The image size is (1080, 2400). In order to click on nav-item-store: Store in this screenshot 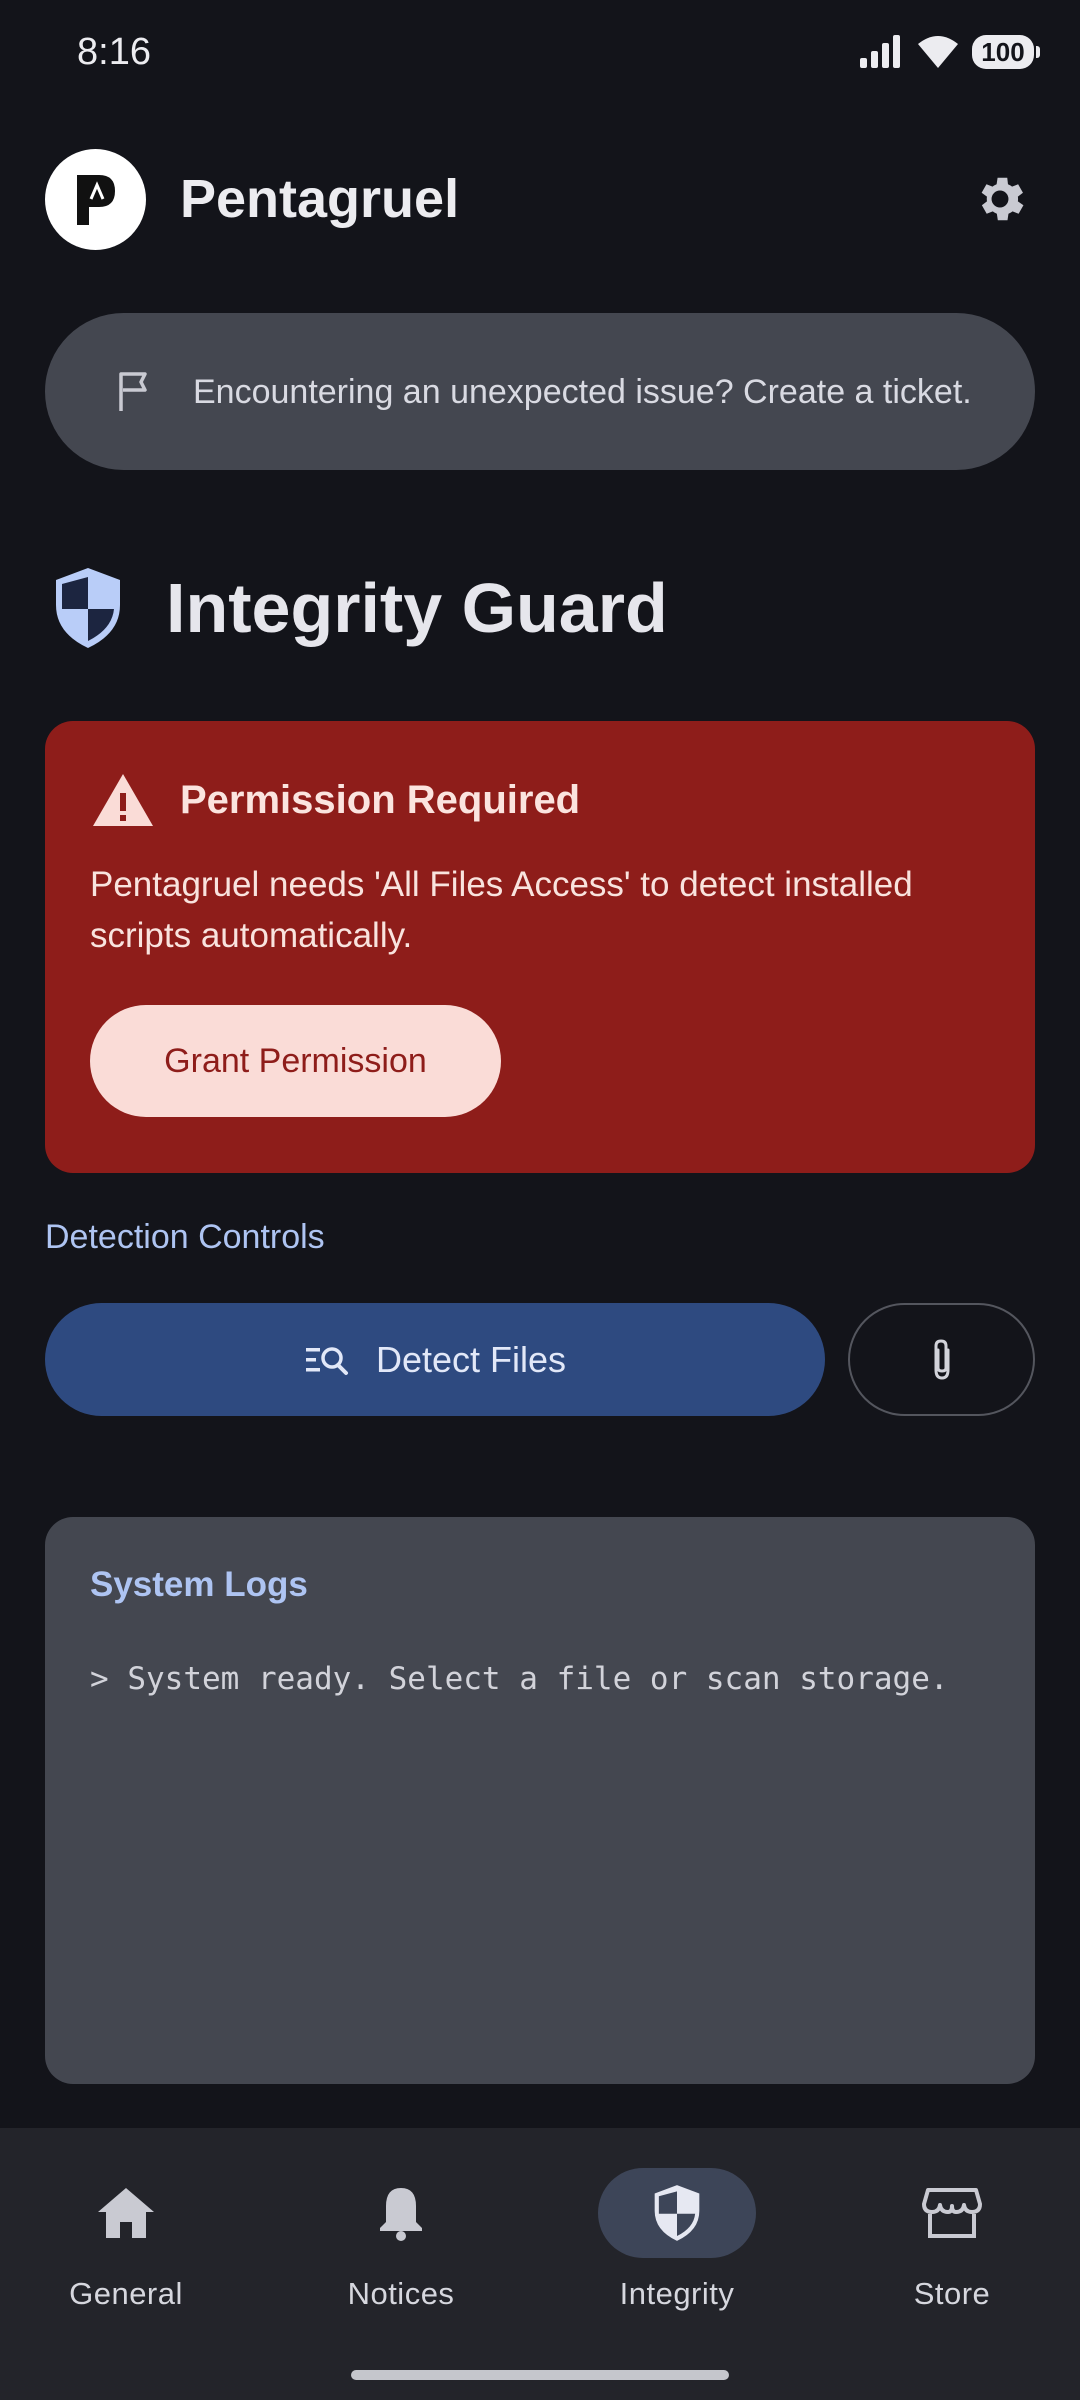, I will do `click(952, 2240)`.